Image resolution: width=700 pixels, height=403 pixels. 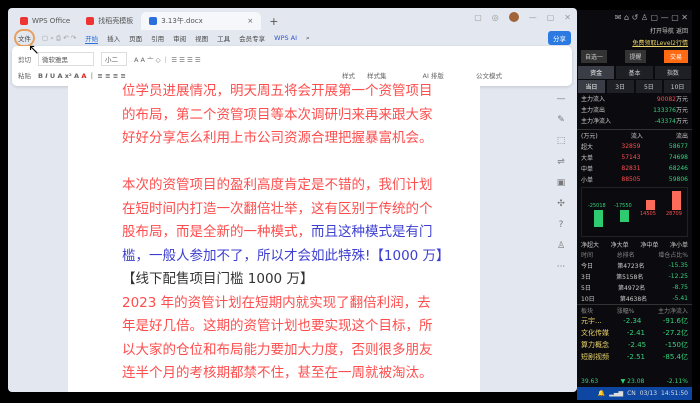 I want to click on cell: 第4723名, so click(x=631, y=266).